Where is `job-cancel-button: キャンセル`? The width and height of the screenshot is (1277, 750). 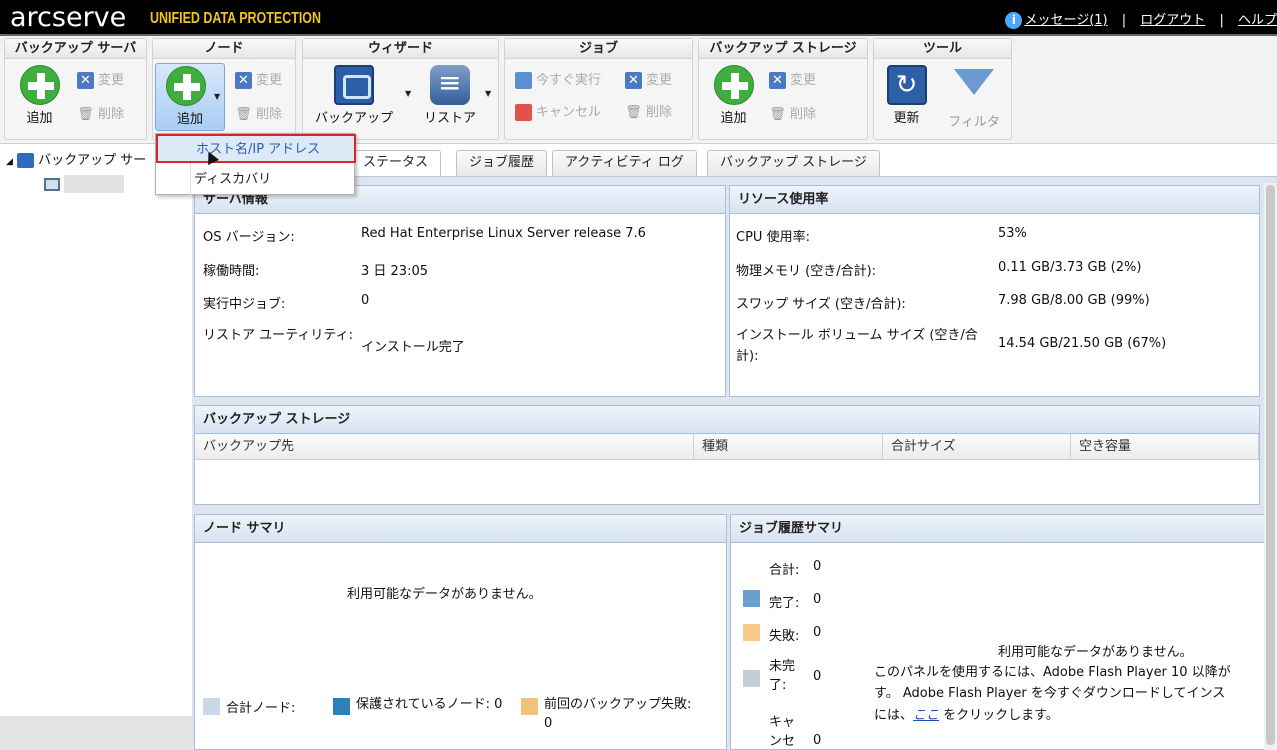 job-cancel-button: キャンセル is located at coordinates (558, 113).